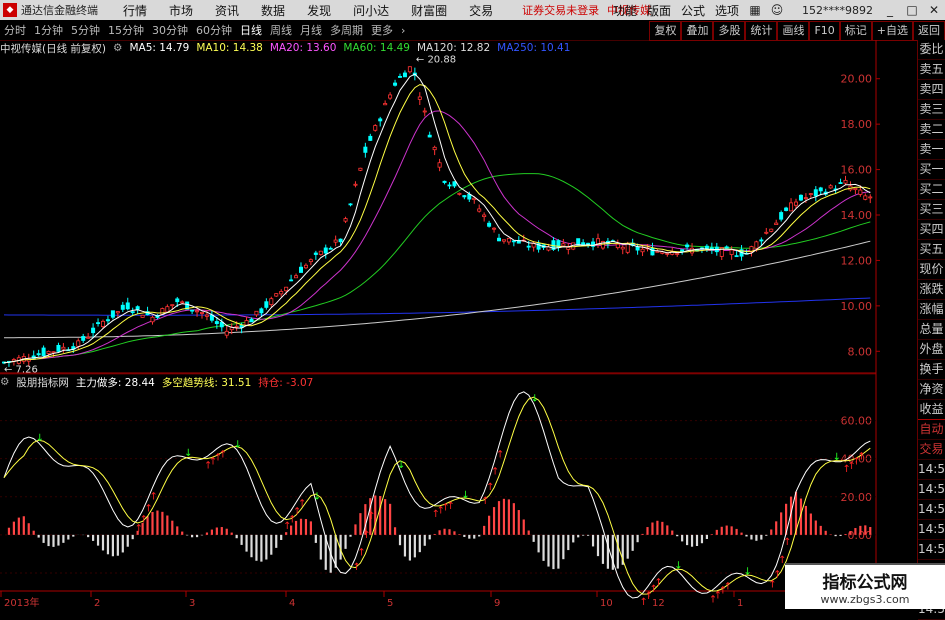  I want to click on chevron-right-icon: ›, so click(403, 30).